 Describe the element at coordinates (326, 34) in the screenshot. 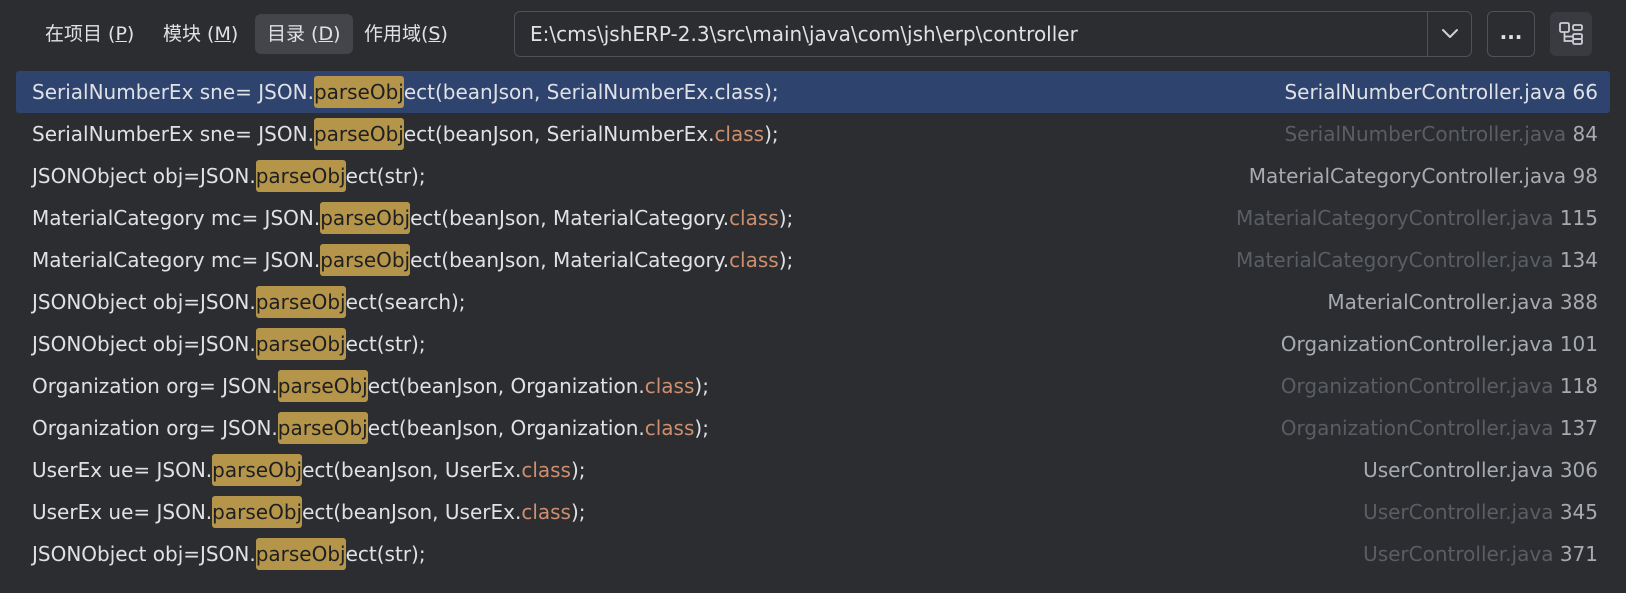

I see `scope-tab-mnemonic: D` at that location.